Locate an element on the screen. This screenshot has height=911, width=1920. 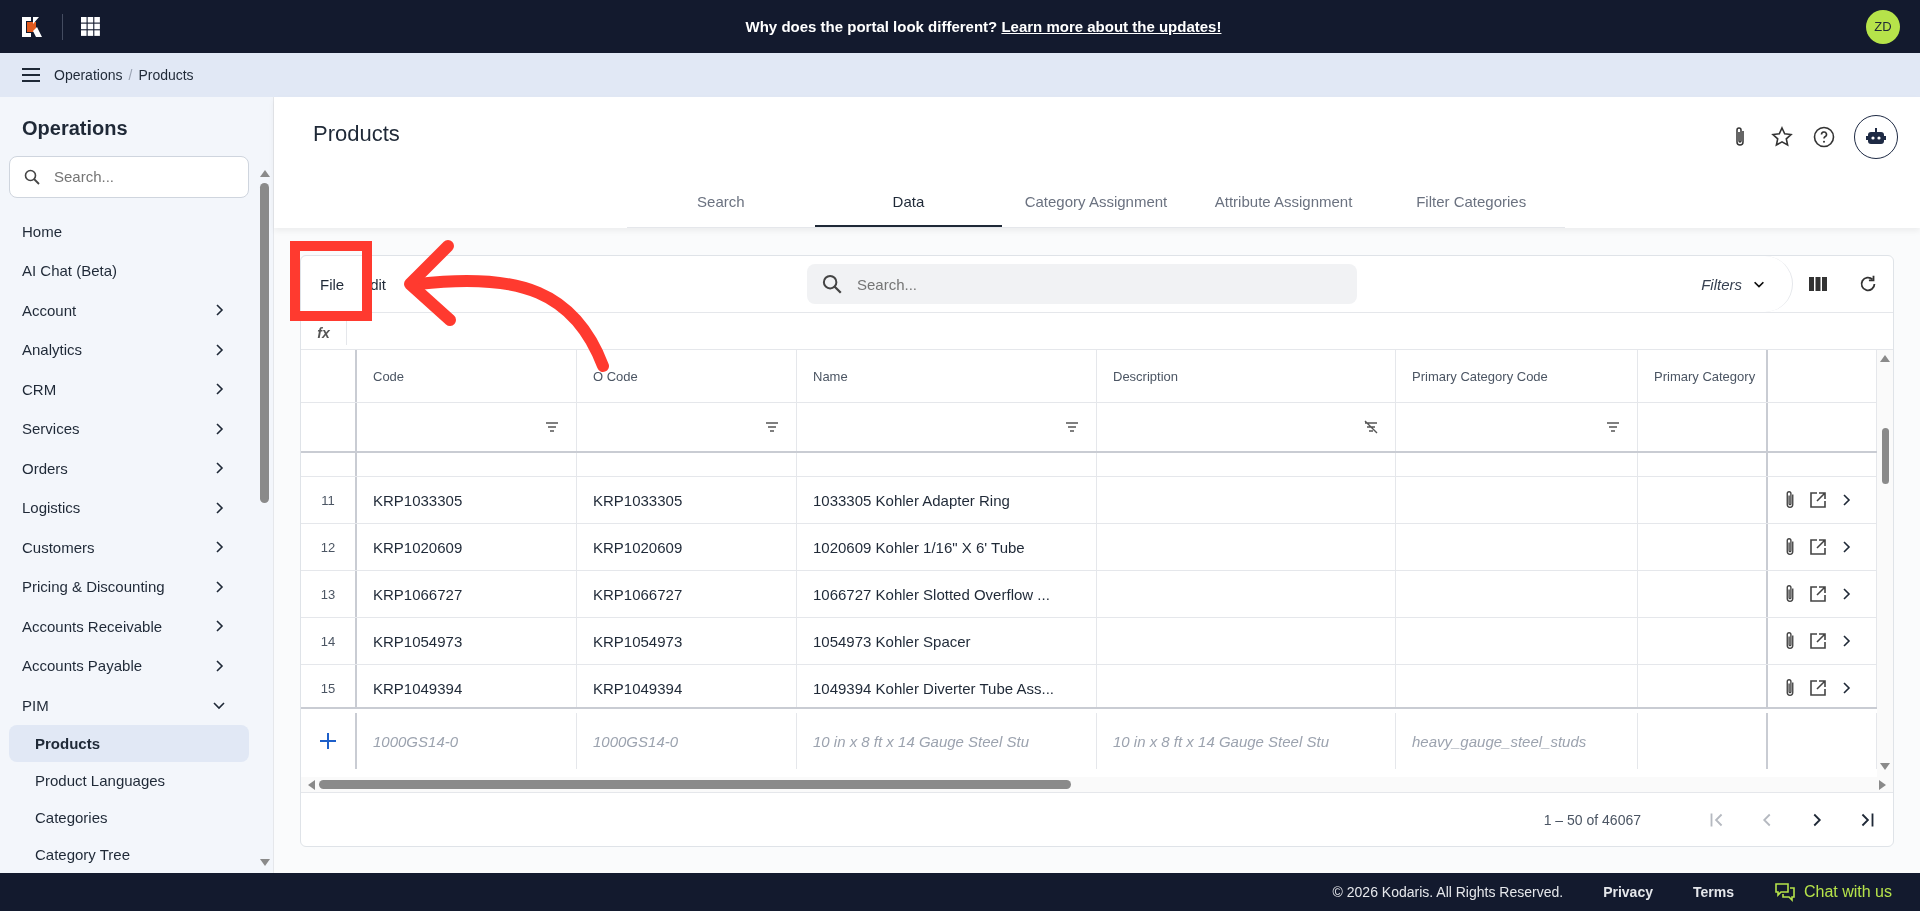
formula-label: fx is located at coordinates (324, 329).